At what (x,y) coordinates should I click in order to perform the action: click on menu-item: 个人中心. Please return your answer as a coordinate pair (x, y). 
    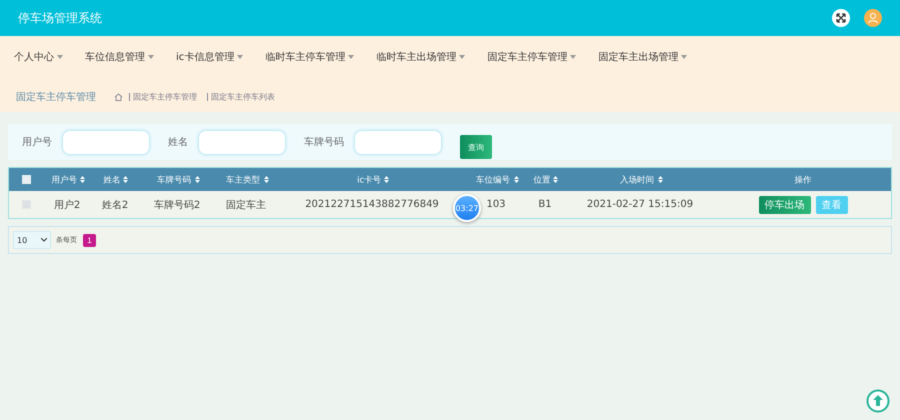
    Looking at the image, I should click on (42, 57).